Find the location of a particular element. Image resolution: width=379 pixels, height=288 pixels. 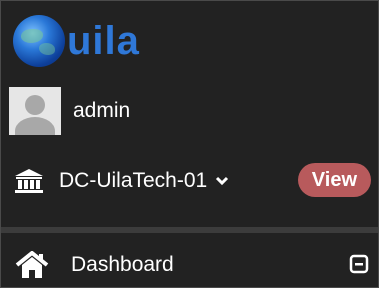

view-button: View is located at coordinates (334, 180).